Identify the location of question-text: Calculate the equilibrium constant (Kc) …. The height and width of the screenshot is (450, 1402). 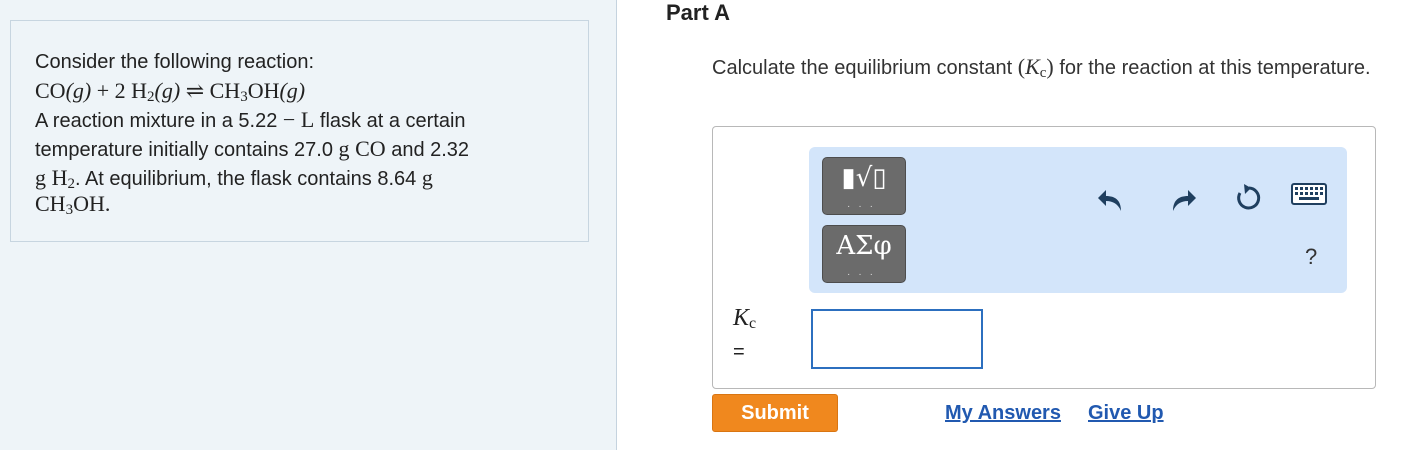
(1041, 67).